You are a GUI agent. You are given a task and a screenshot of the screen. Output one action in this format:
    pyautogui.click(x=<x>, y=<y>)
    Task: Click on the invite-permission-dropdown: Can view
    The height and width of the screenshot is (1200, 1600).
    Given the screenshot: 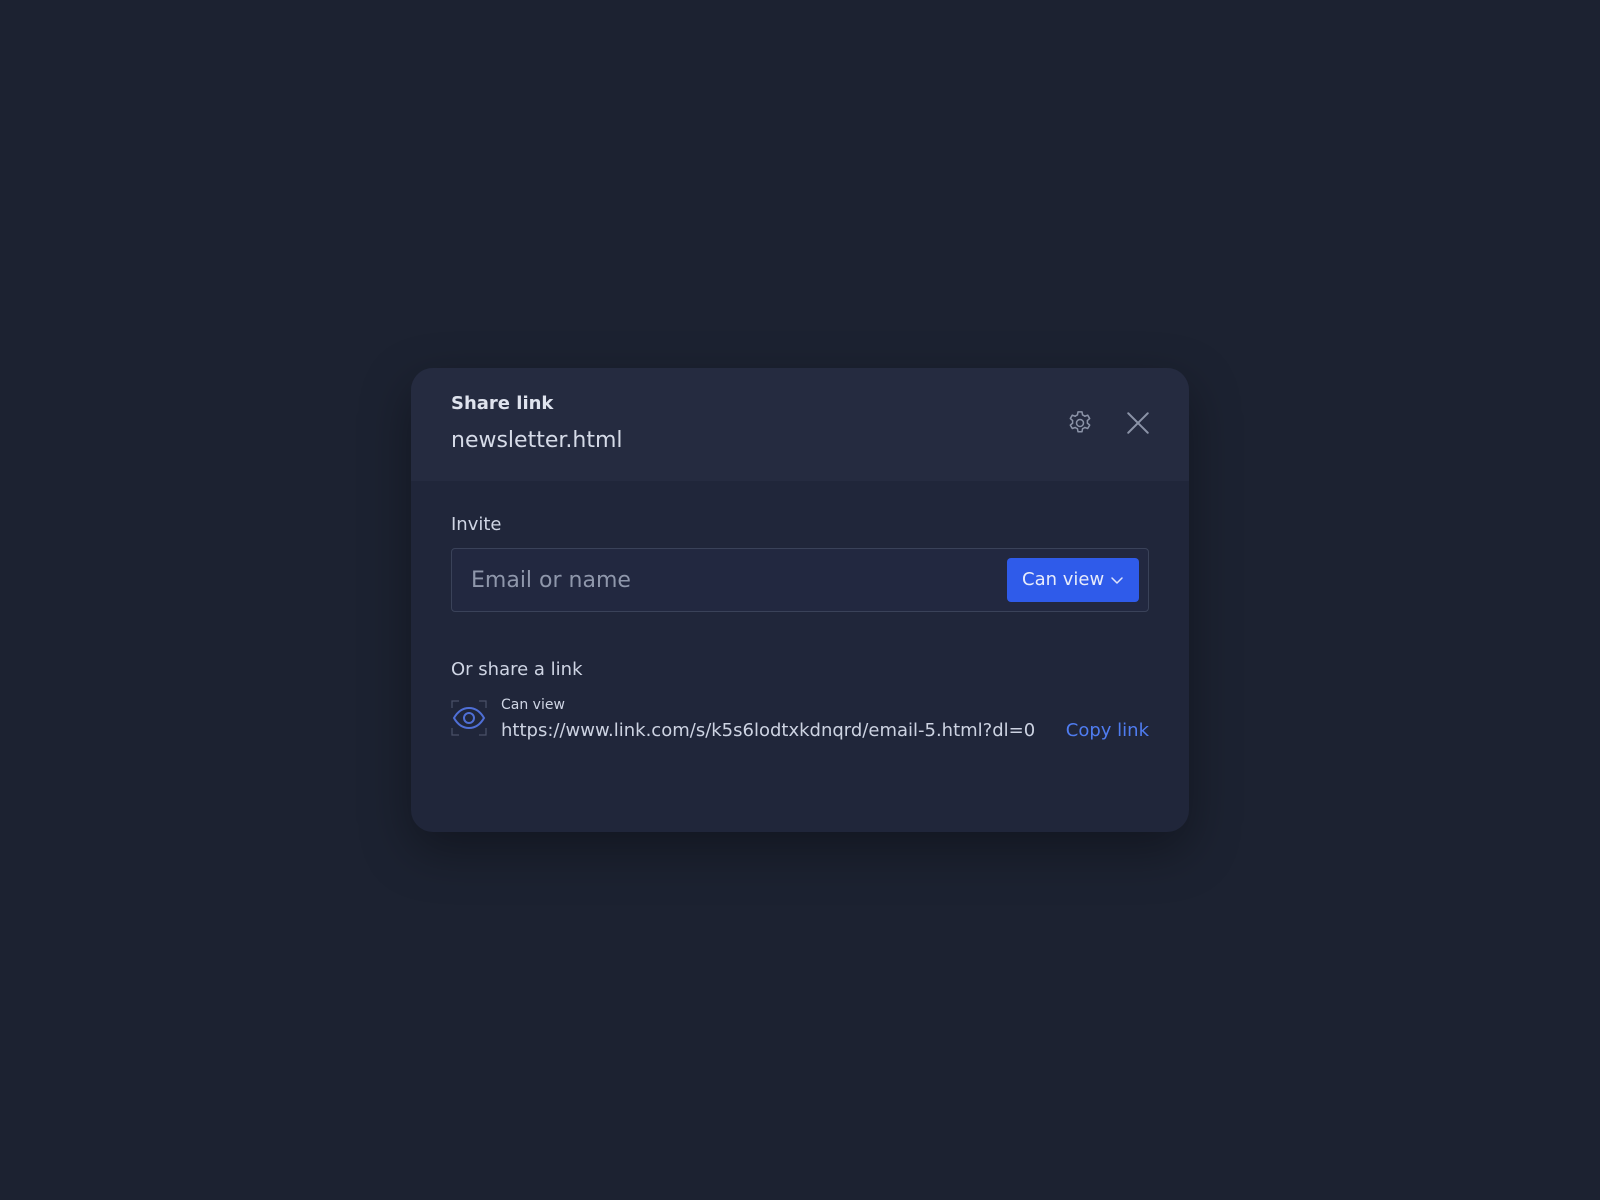 What is the action you would take?
    pyautogui.click(x=1073, y=580)
    